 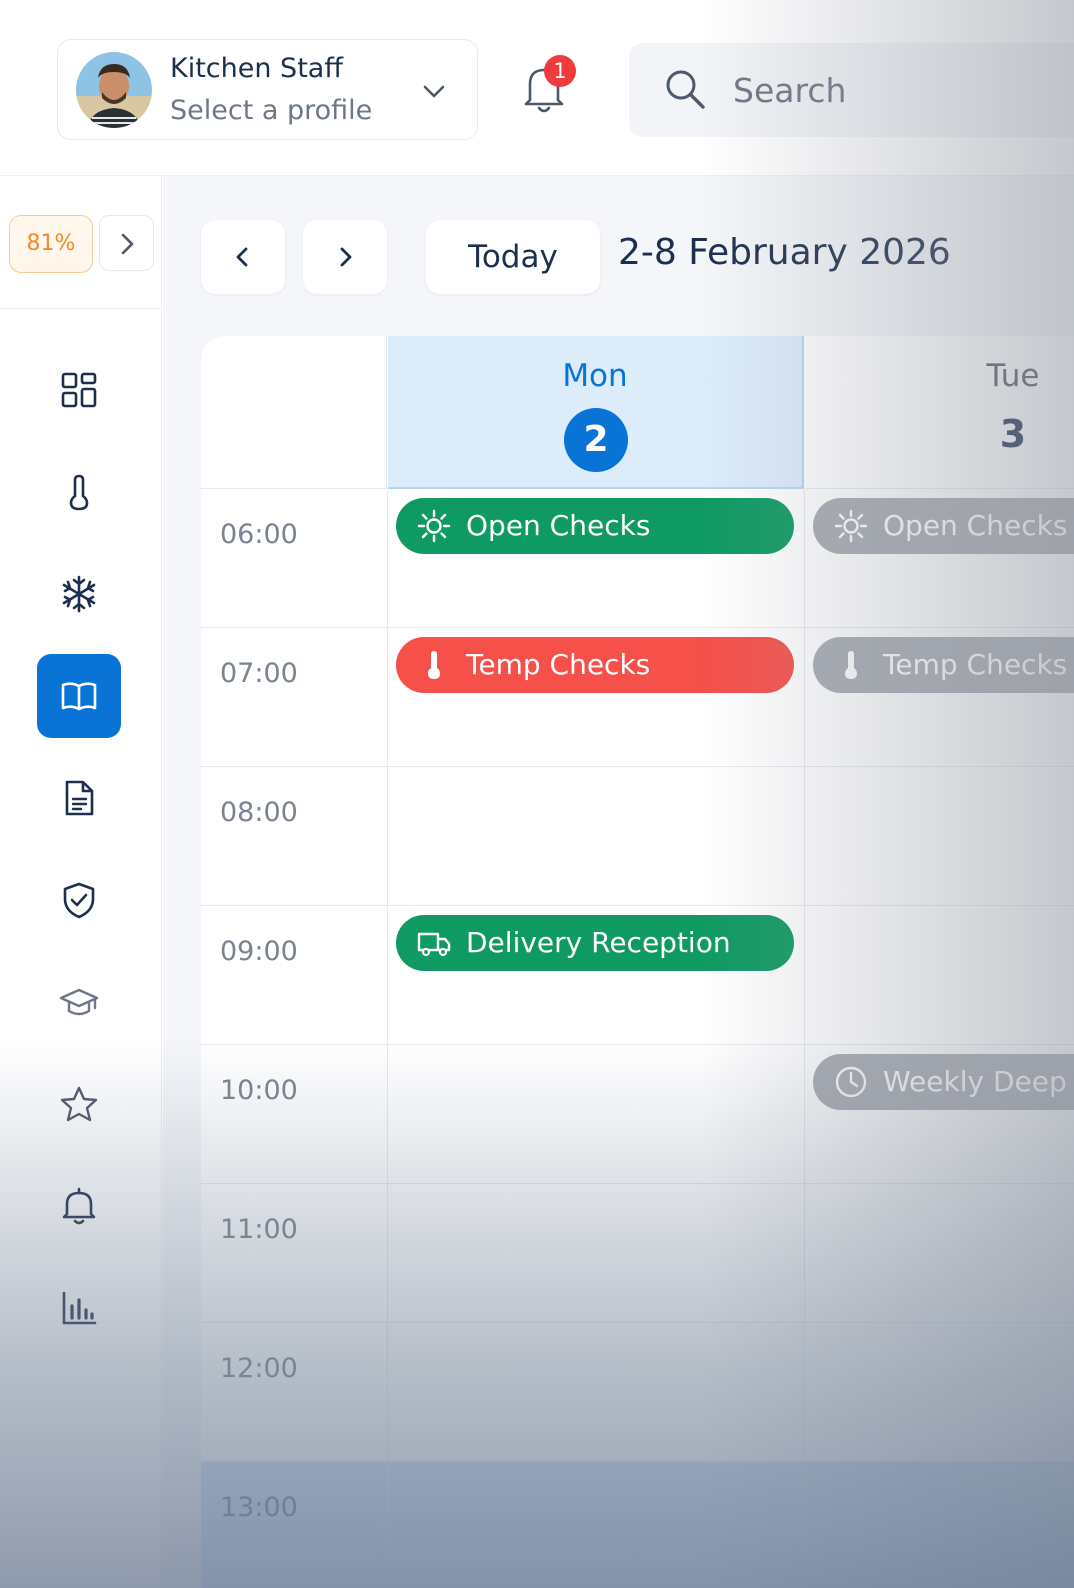 I want to click on previous-week-button, so click(x=243, y=257).